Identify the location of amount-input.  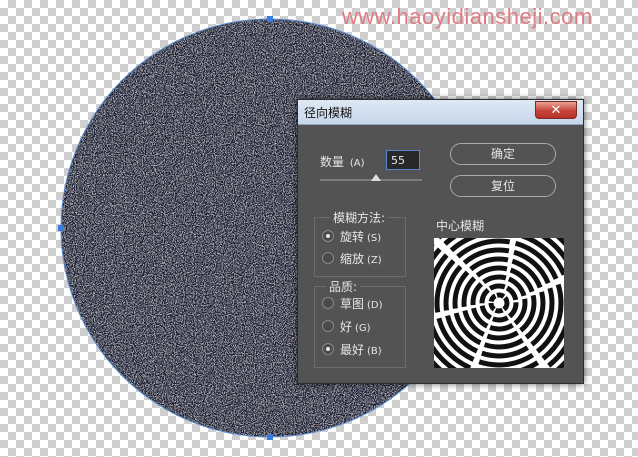
(403, 160).